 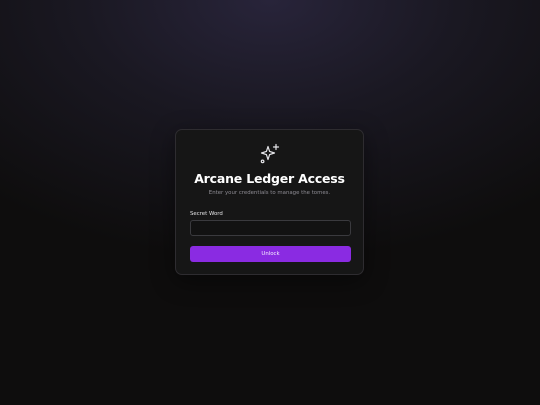 I want to click on unlock-button: Unlock, so click(x=270, y=254).